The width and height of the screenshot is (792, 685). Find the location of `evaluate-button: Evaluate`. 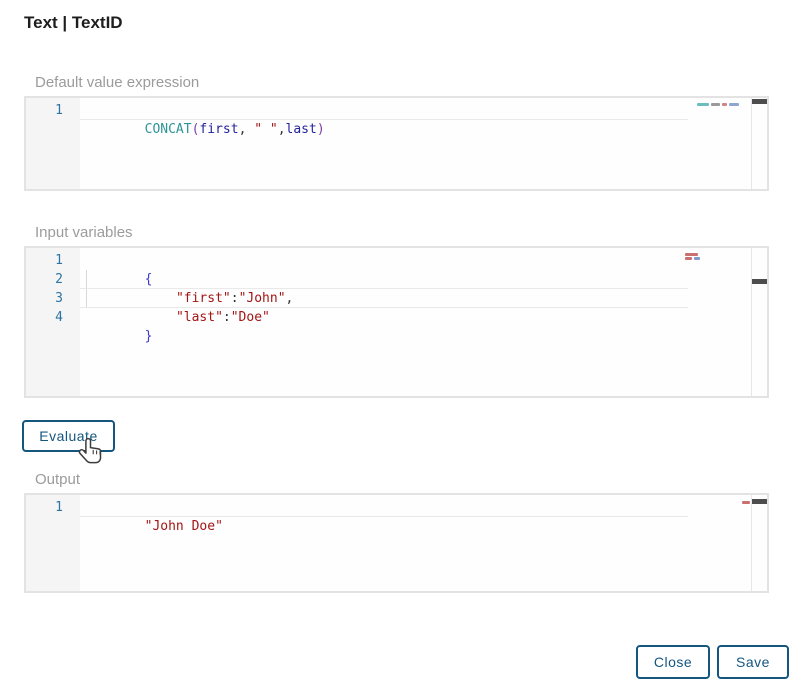

evaluate-button: Evaluate is located at coordinates (68, 436).